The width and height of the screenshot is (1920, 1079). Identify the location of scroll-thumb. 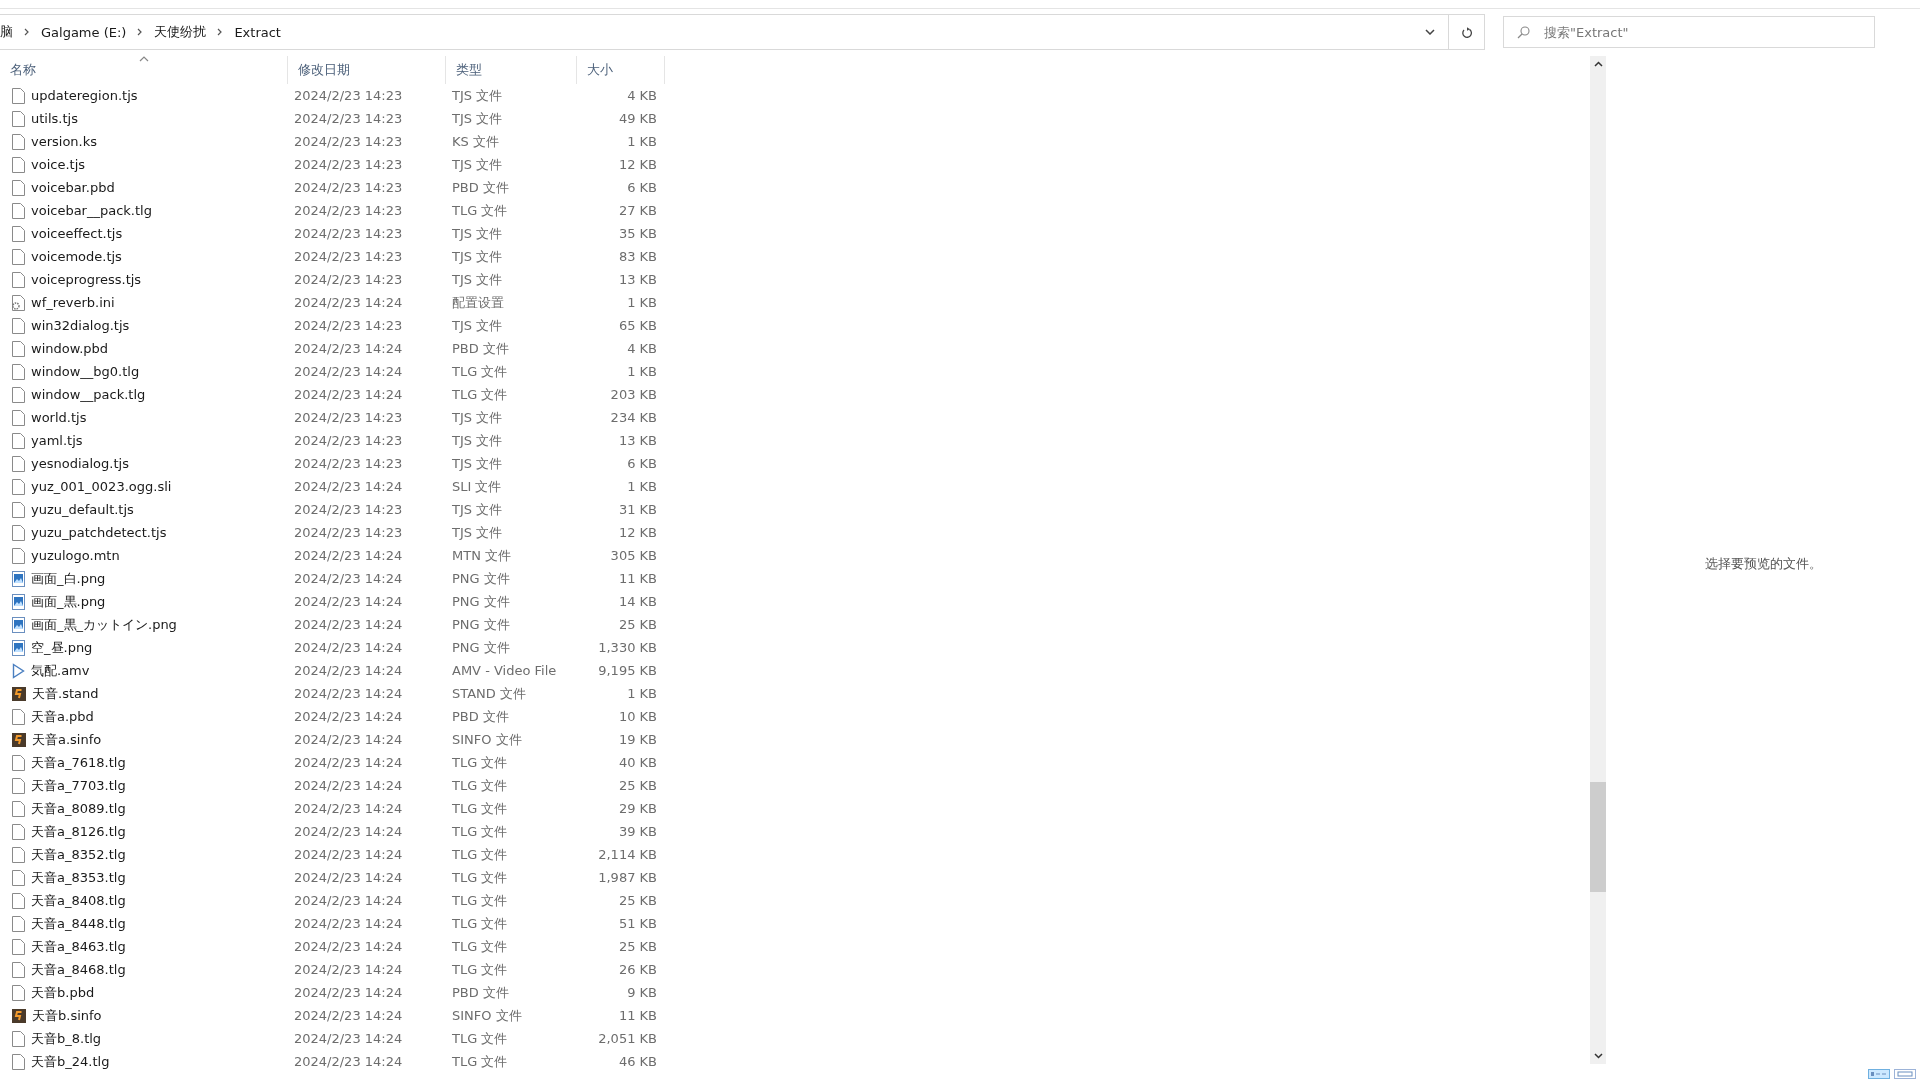
(1598, 837).